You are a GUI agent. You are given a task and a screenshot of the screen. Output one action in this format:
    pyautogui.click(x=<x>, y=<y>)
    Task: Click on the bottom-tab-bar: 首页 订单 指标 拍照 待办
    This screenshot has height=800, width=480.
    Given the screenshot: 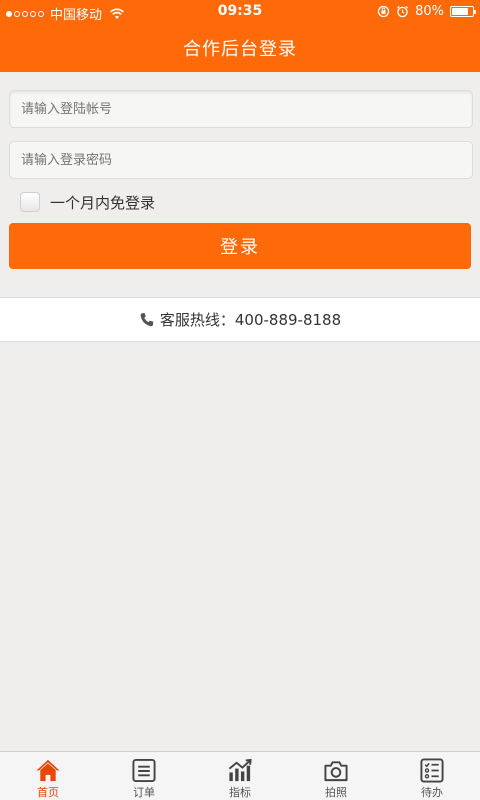 What is the action you would take?
    pyautogui.click(x=240, y=775)
    